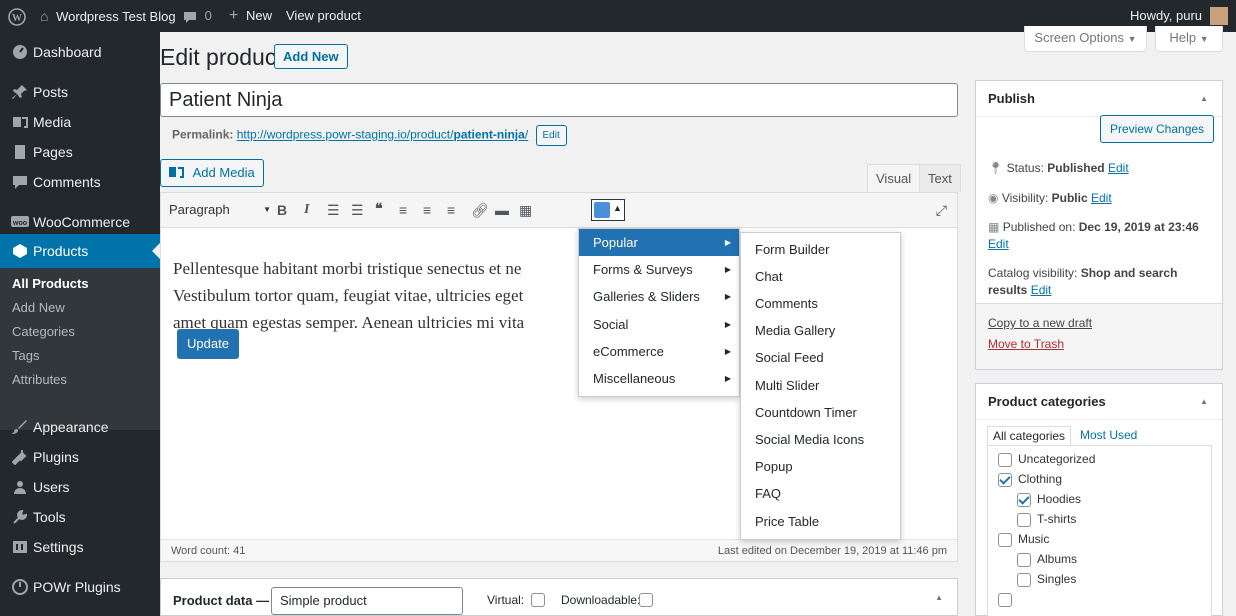 This screenshot has height=616, width=1236. Describe the element at coordinates (367, 601) in the screenshot. I see `product-type-select: Simple product` at that location.